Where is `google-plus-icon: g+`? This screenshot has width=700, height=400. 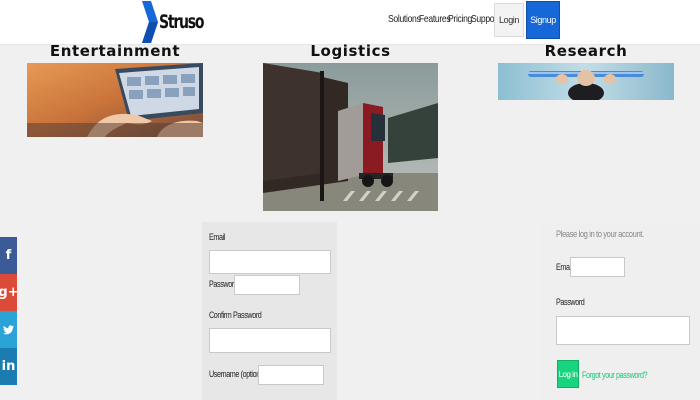
google-plus-icon: g+ is located at coordinates (9, 292).